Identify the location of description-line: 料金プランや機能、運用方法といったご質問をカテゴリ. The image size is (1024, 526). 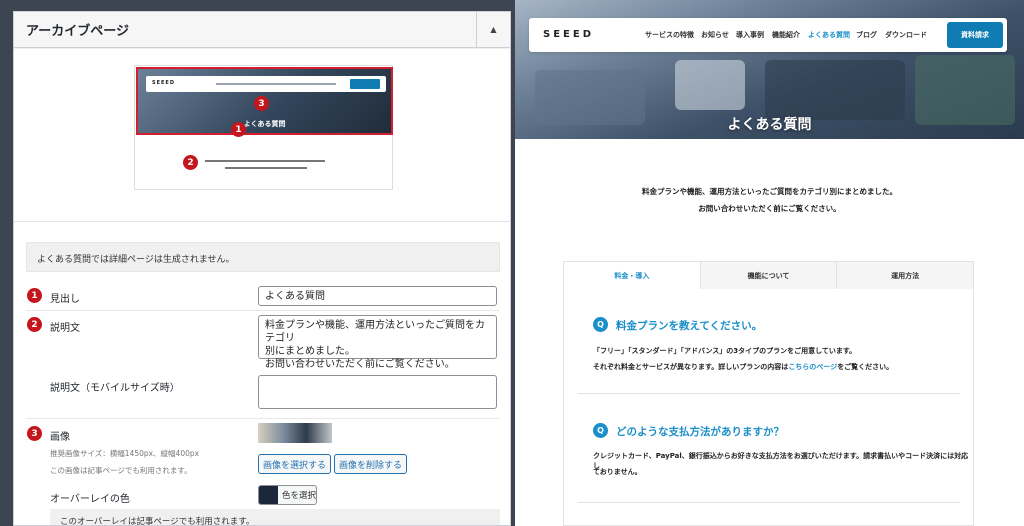
(375, 332).